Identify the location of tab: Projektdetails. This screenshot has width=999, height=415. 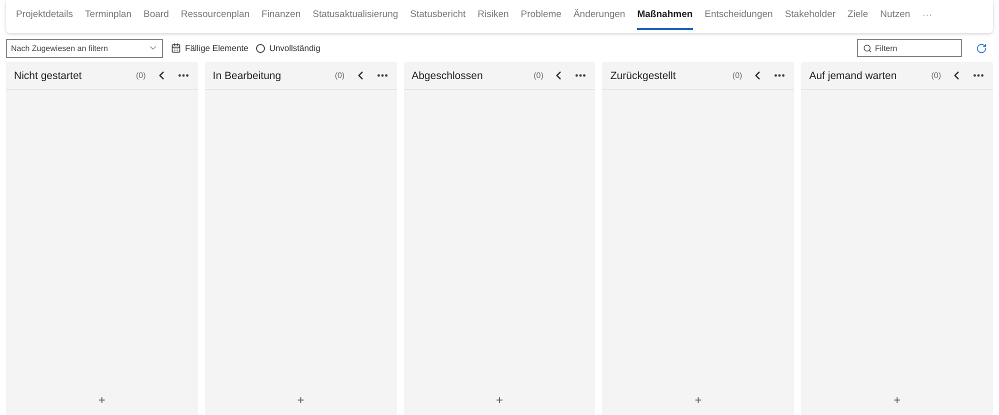
(45, 15).